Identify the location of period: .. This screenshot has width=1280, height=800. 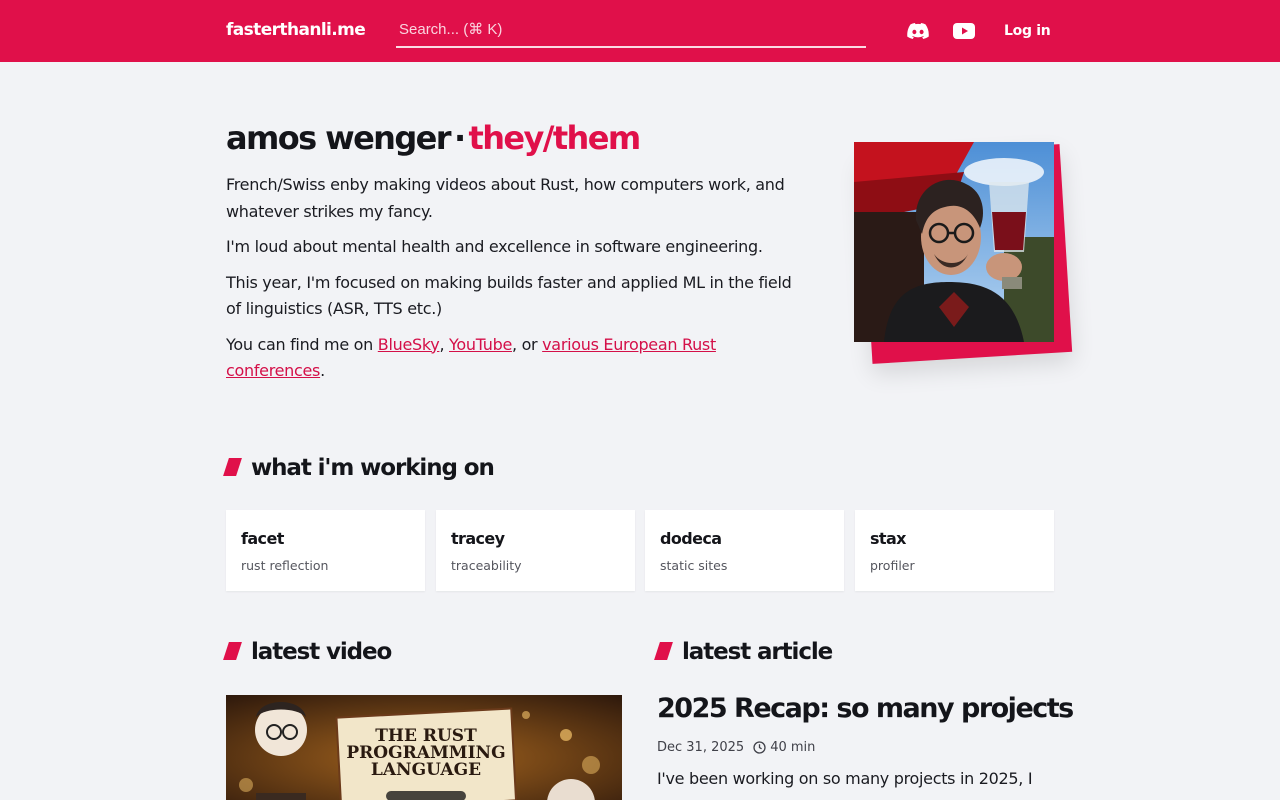
(322, 370).